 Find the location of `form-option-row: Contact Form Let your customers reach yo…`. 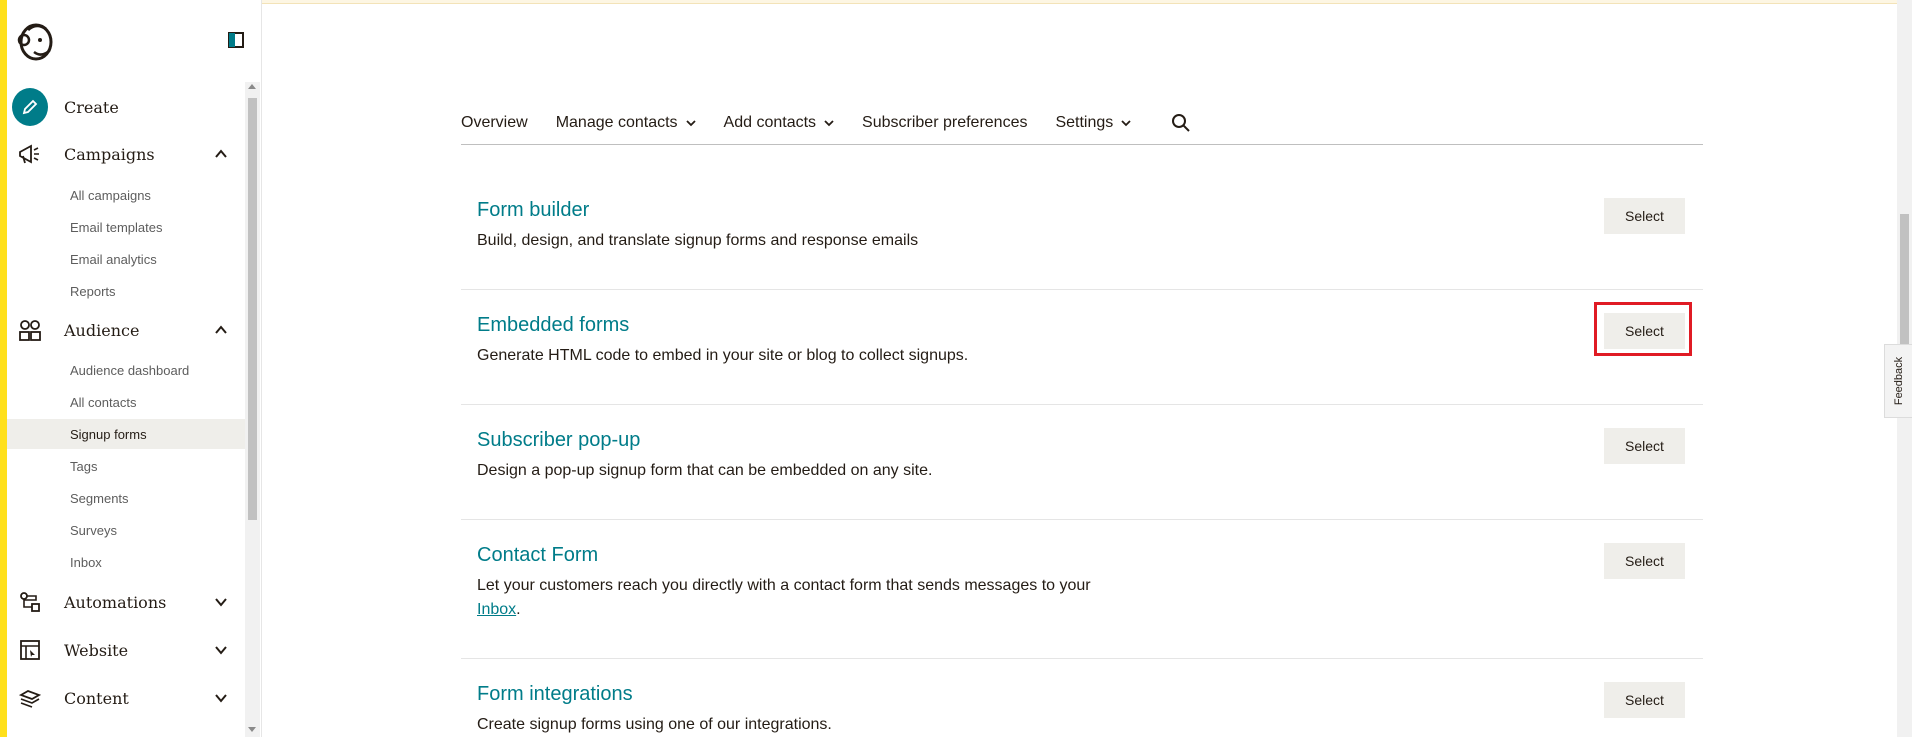

form-option-row: Contact Form Let your customers reach yo… is located at coordinates (1082, 589).